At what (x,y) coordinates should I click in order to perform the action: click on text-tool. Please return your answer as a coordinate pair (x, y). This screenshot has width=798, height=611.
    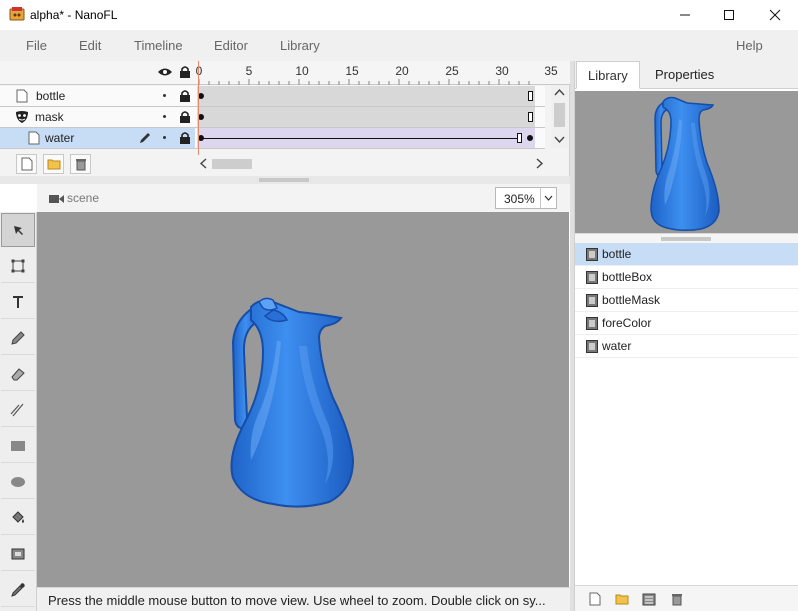
    Looking at the image, I should click on (18, 302).